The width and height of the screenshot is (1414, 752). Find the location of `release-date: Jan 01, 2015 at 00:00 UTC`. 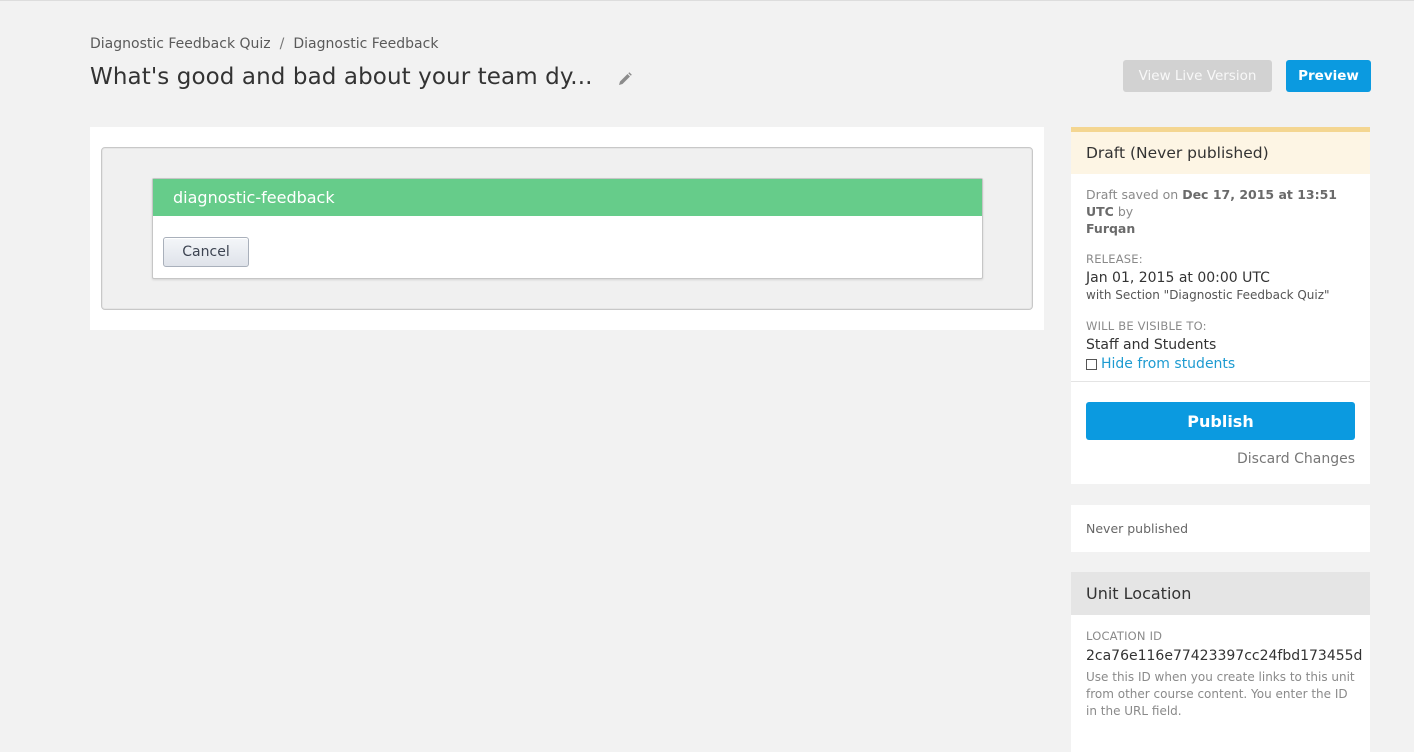

release-date: Jan 01, 2015 at 00:00 UTC is located at coordinates (1178, 278).